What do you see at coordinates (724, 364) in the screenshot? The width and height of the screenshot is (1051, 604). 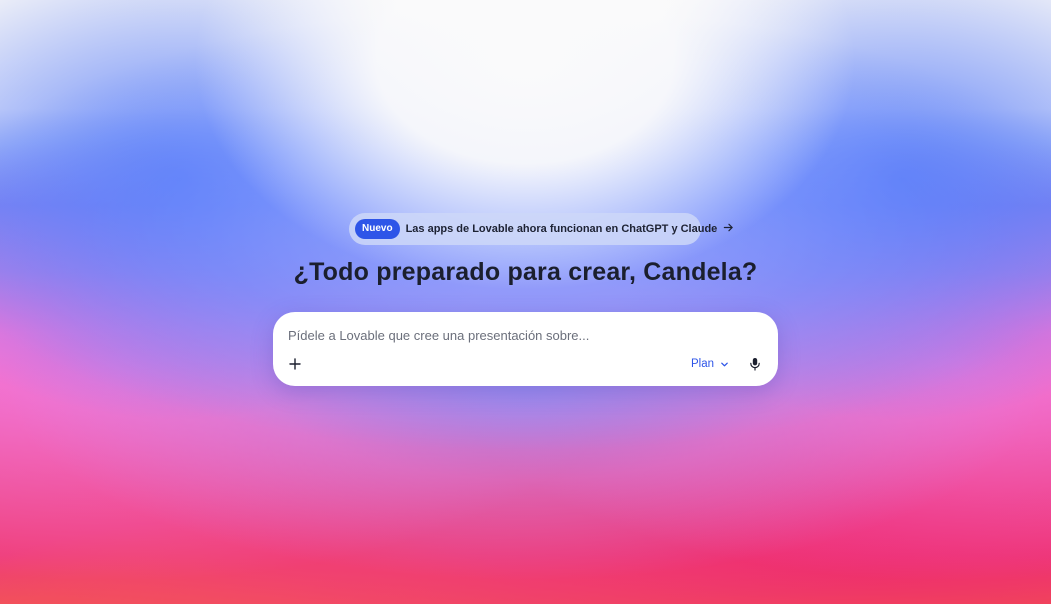 I see `chevron-down-icon` at bounding box center [724, 364].